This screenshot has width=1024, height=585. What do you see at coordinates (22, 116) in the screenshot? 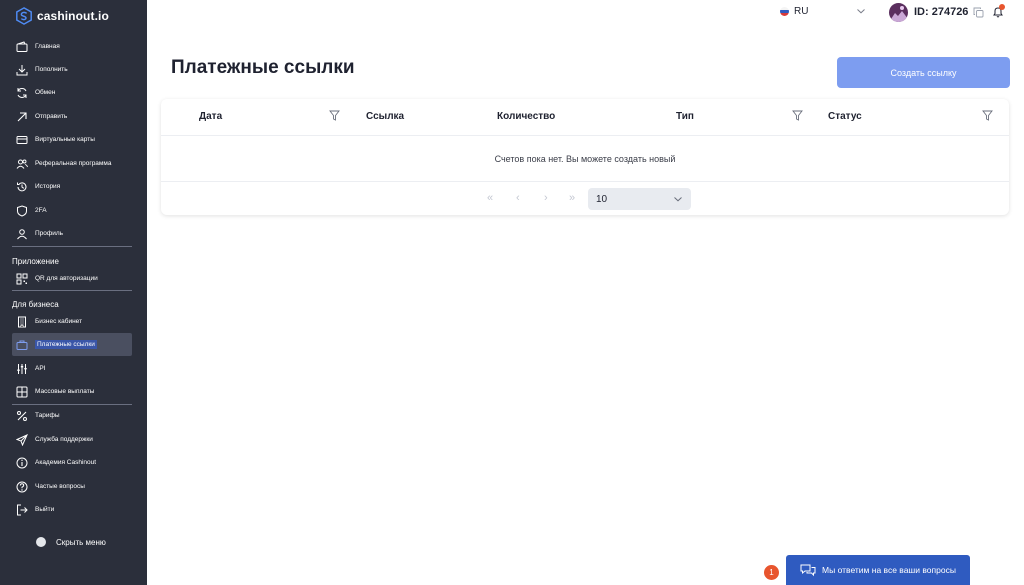
I see `send-arrow-icon` at bounding box center [22, 116].